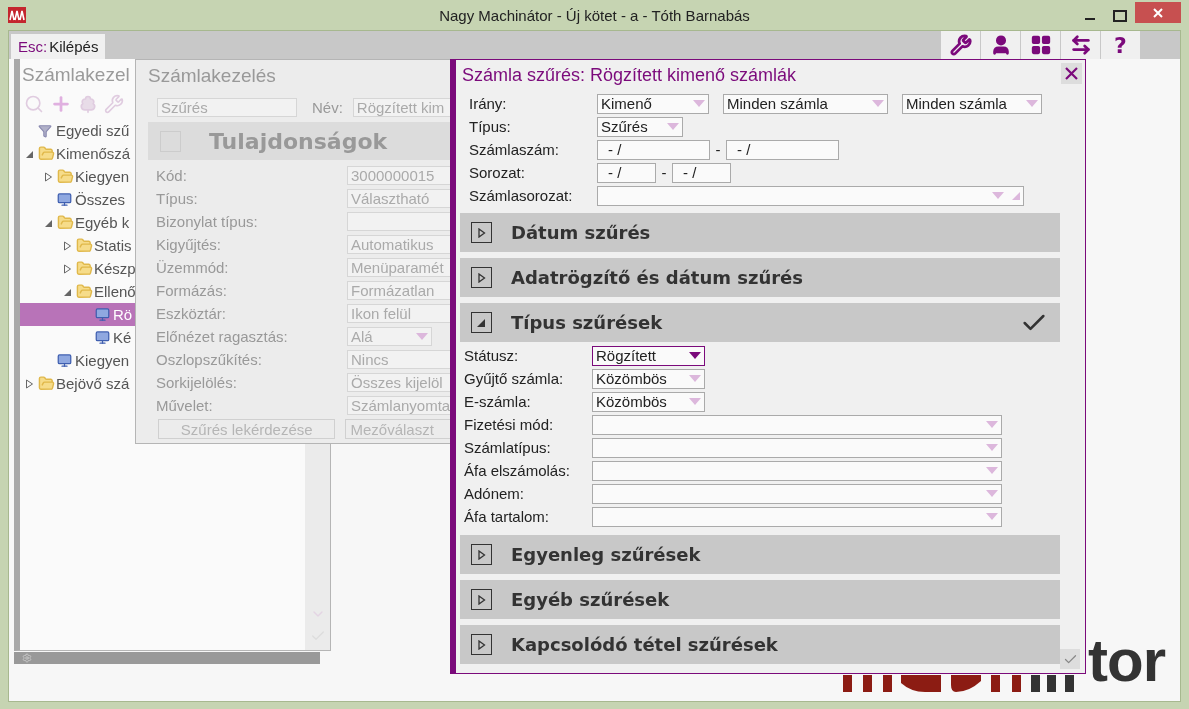  I want to click on logo: tor, so click(1126, 661).